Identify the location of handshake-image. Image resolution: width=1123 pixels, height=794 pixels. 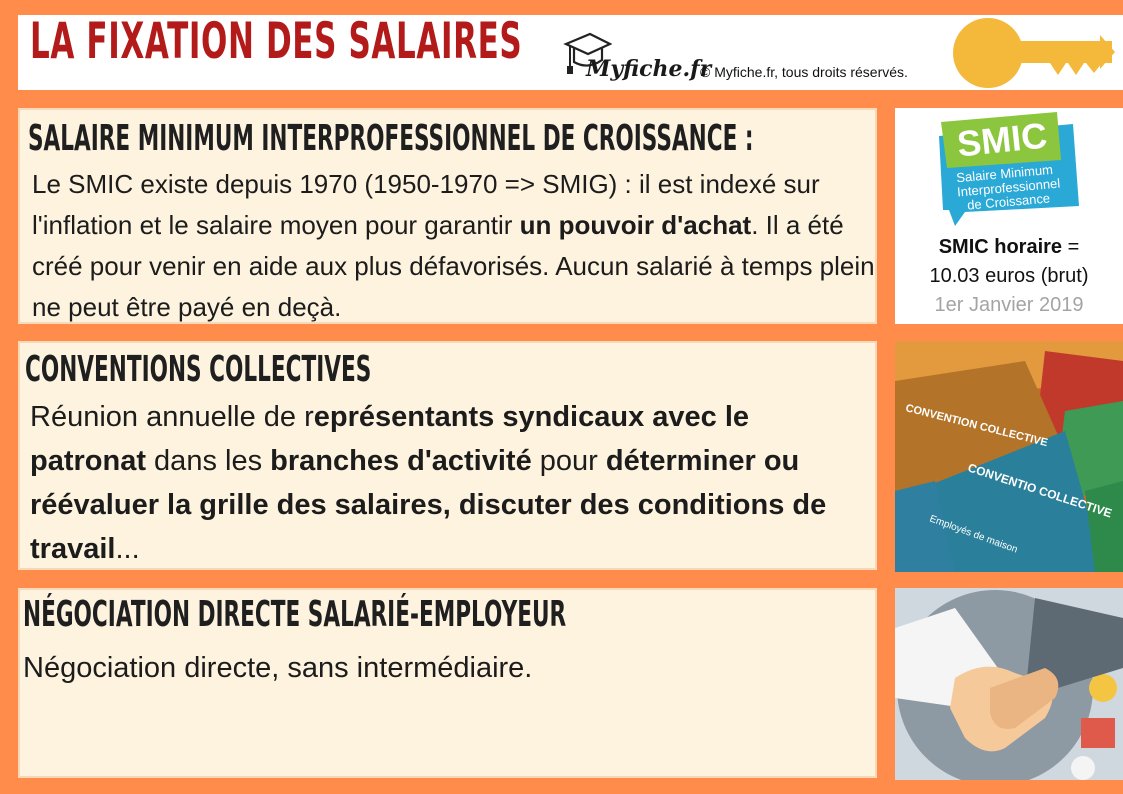
(1009, 684).